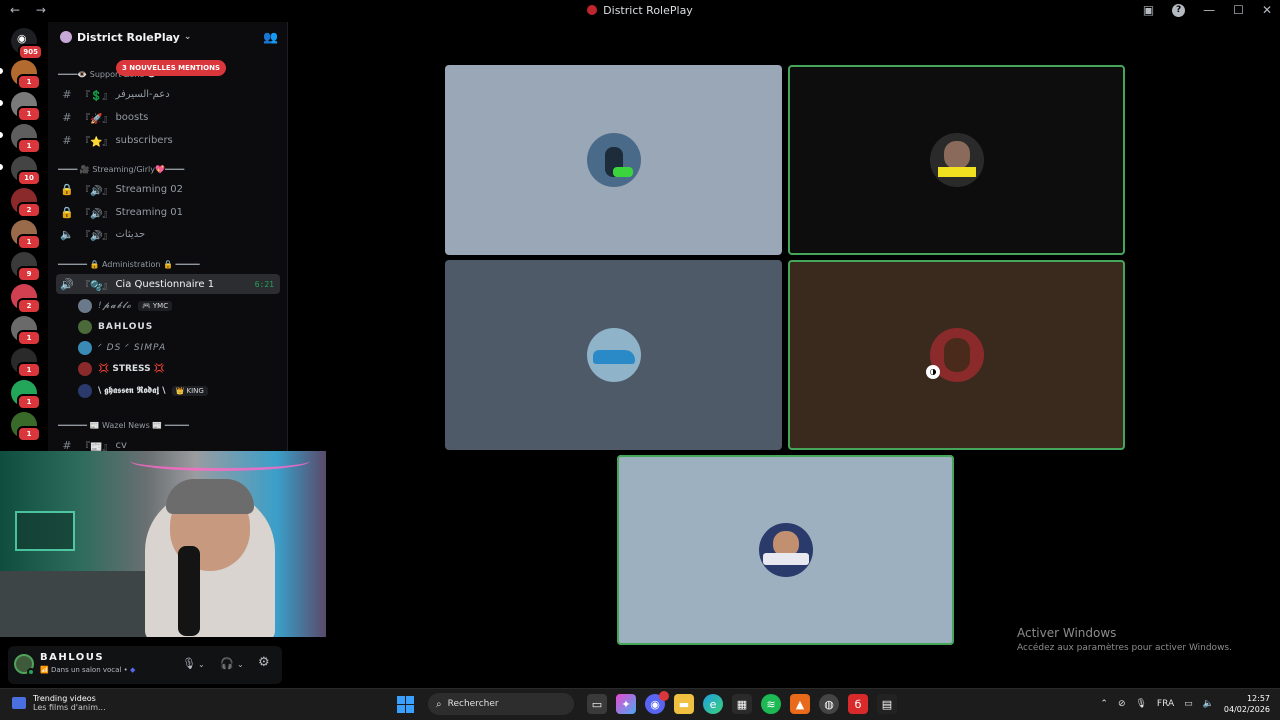 Image resolution: width=1280 pixels, height=720 pixels. I want to click on server-icon-3: 1, so click(26, 139).